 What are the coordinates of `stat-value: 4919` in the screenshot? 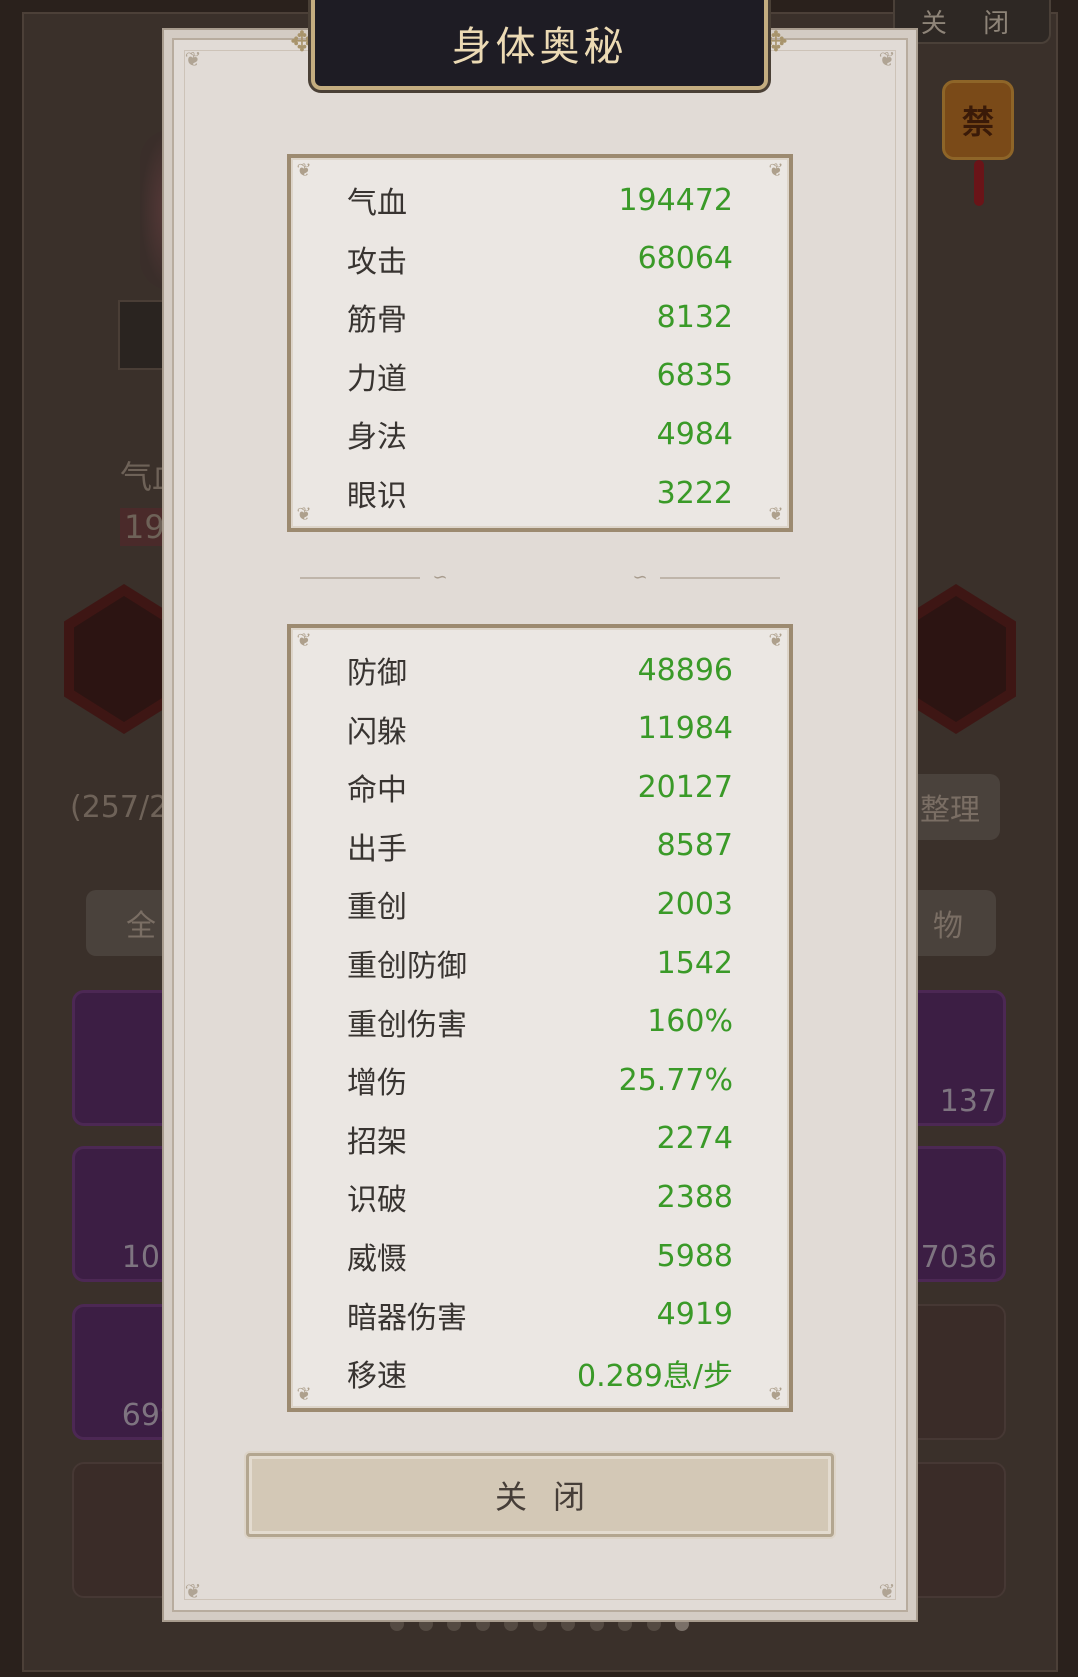 It's located at (694, 1315).